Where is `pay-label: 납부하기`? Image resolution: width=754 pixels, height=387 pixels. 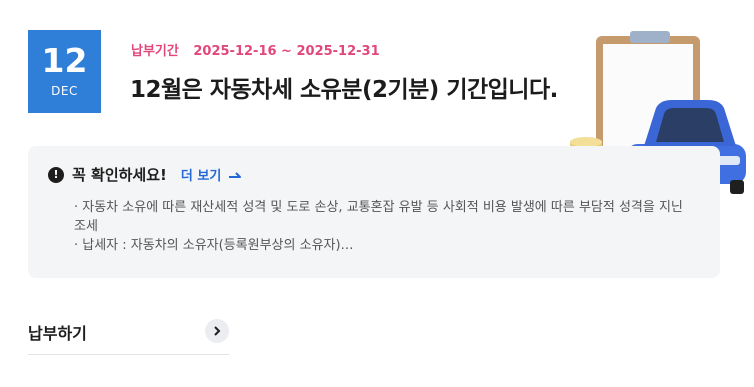 pay-label: 납부하기 is located at coordinates (57, 333).